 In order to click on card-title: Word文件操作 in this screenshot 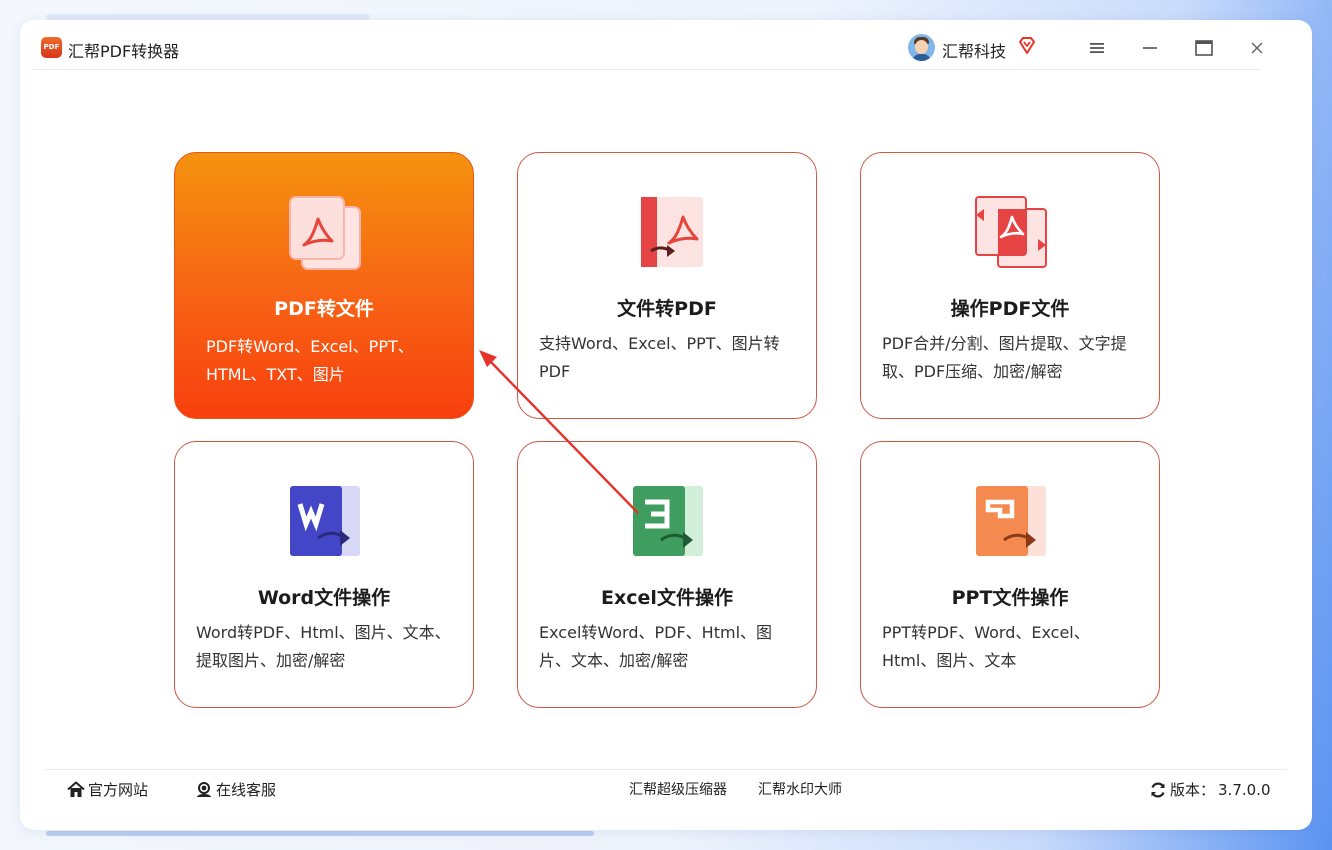, I will do `click(324, 598)`.